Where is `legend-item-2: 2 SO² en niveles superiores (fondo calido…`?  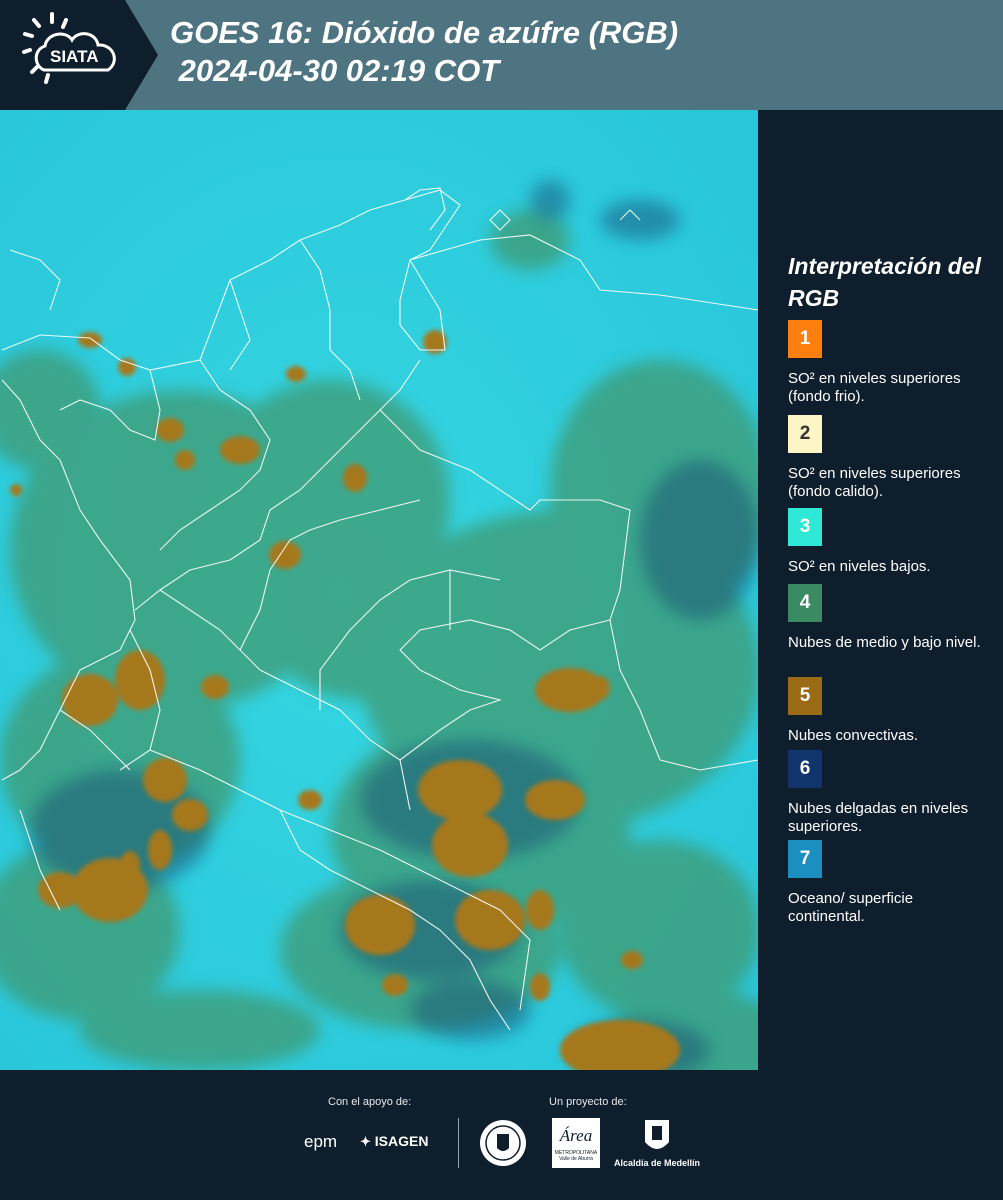
legend-item-2: 2 SO² en niveles superiores (fondo calido… is located at coordinates (890, 458).